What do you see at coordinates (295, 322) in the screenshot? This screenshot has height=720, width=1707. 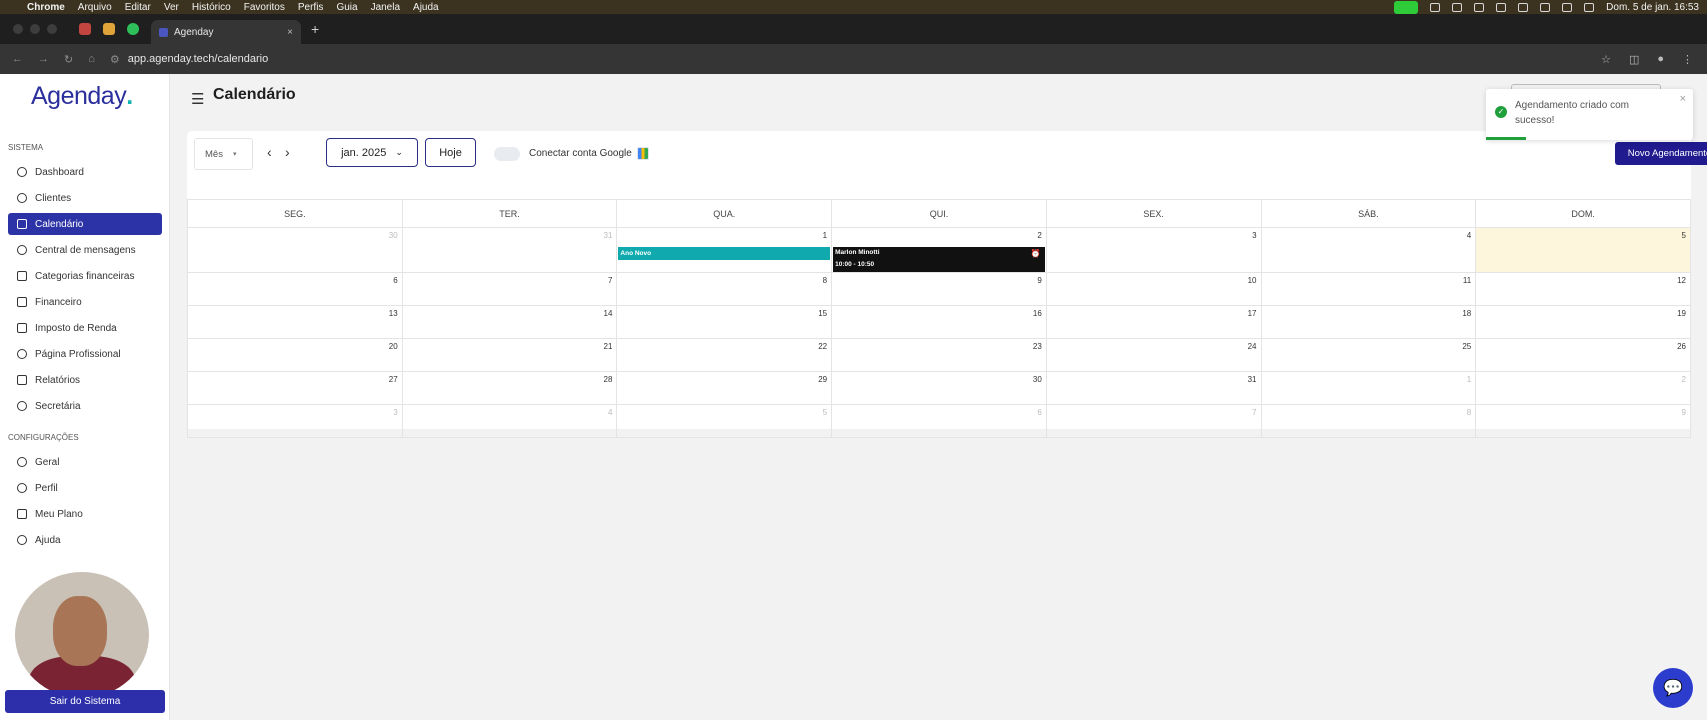 I see `day-cell: 13` at bounding box center [295, 322].